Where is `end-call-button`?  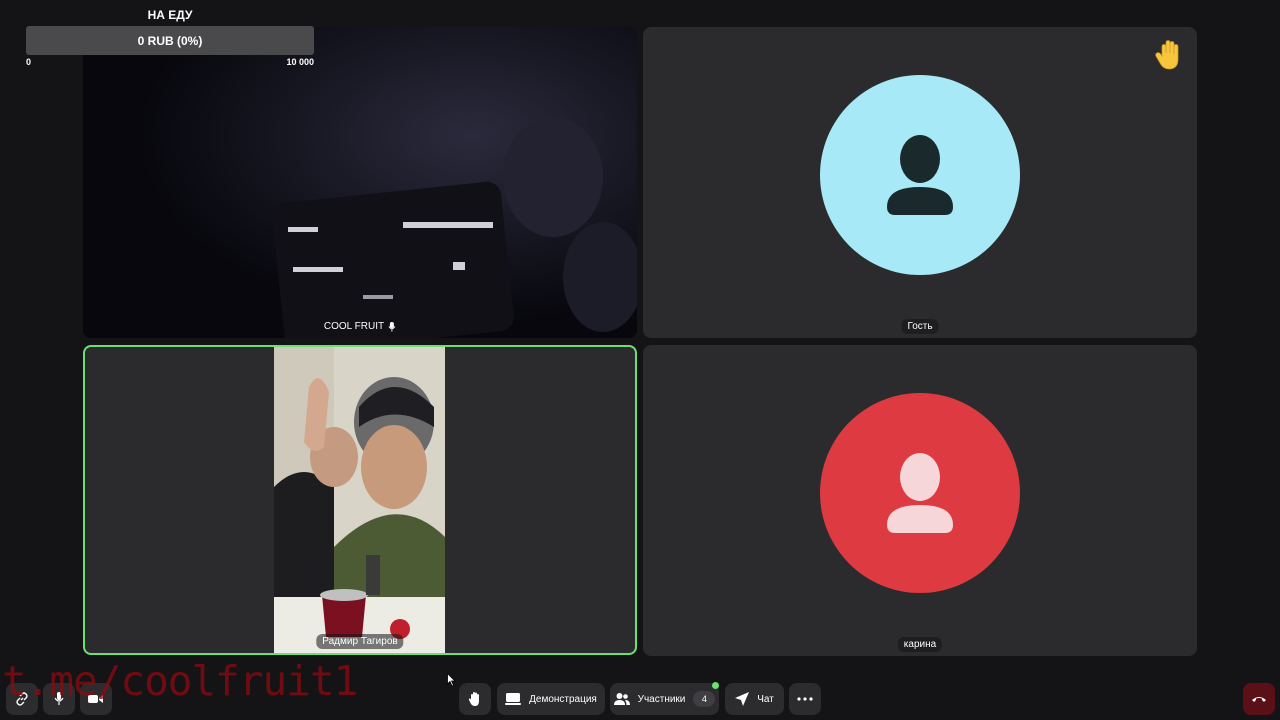 end-call-button is located at coordinates (1259, 699).